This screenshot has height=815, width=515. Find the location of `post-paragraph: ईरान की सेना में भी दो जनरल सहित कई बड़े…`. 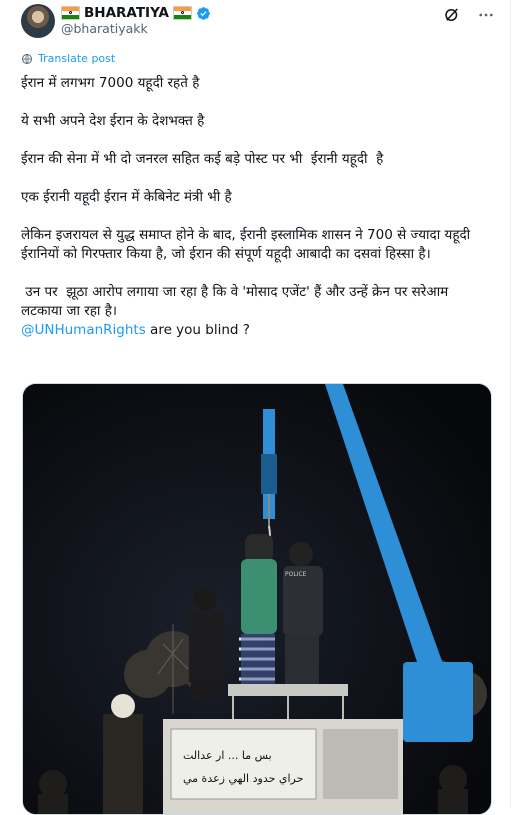

post-paragraph: ईरान की सेना में भी दो जनरल सहित कई बड़े… is located at coordinates (202, 159).